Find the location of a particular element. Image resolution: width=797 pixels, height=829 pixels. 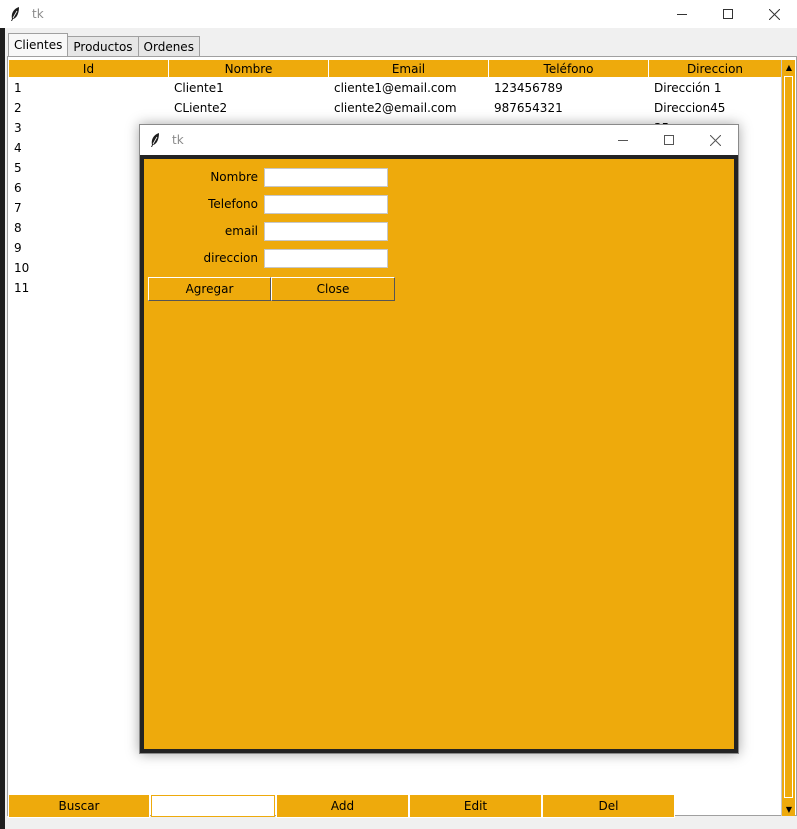

bottom-toolbar: Buscar Add Edit Del is located at coordinates (341, 806).